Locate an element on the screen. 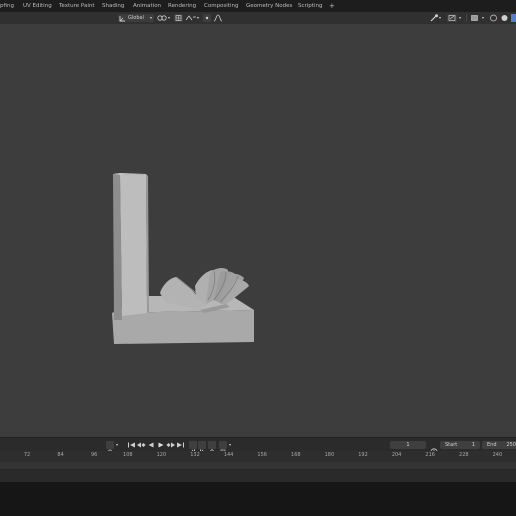 The image size is (516, 516). end-frame-label: End is located at coordinates (492, 445).